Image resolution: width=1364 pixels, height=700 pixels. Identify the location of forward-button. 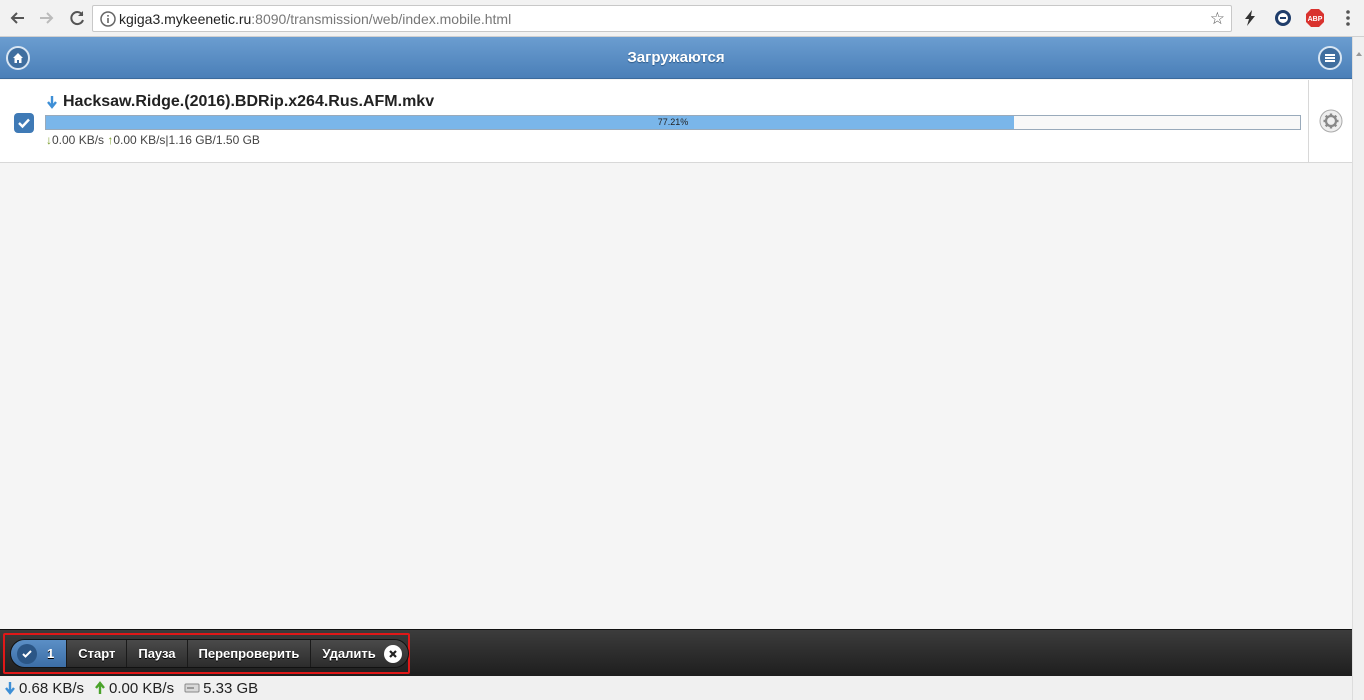
(47, 18).